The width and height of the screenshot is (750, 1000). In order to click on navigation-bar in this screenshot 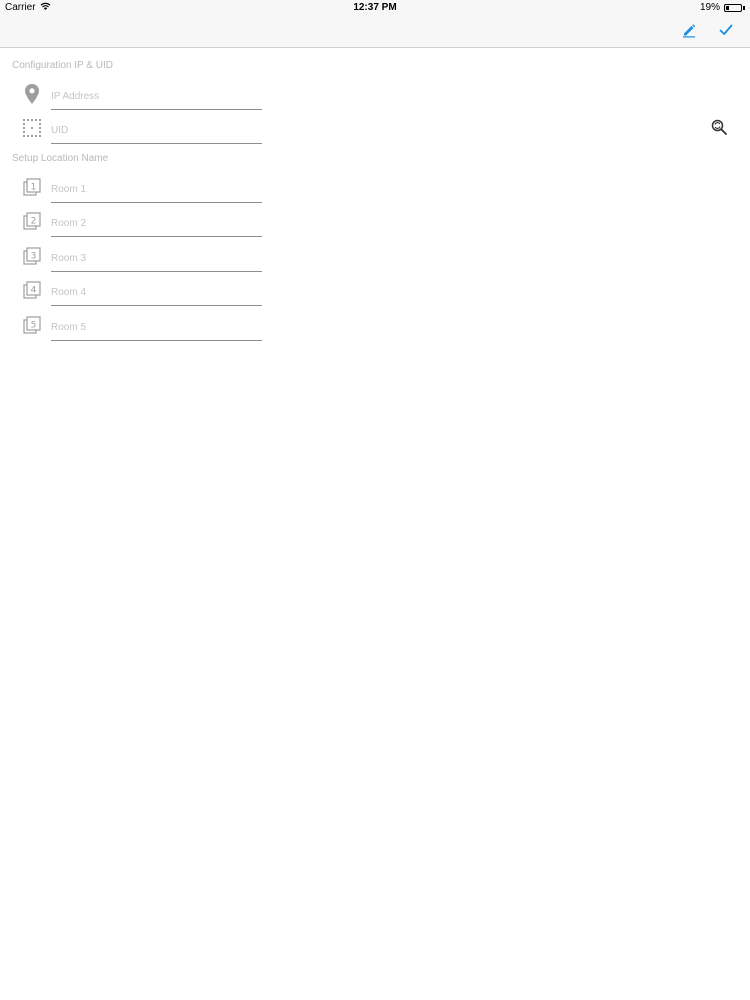, I will do `click(375, 32)`.